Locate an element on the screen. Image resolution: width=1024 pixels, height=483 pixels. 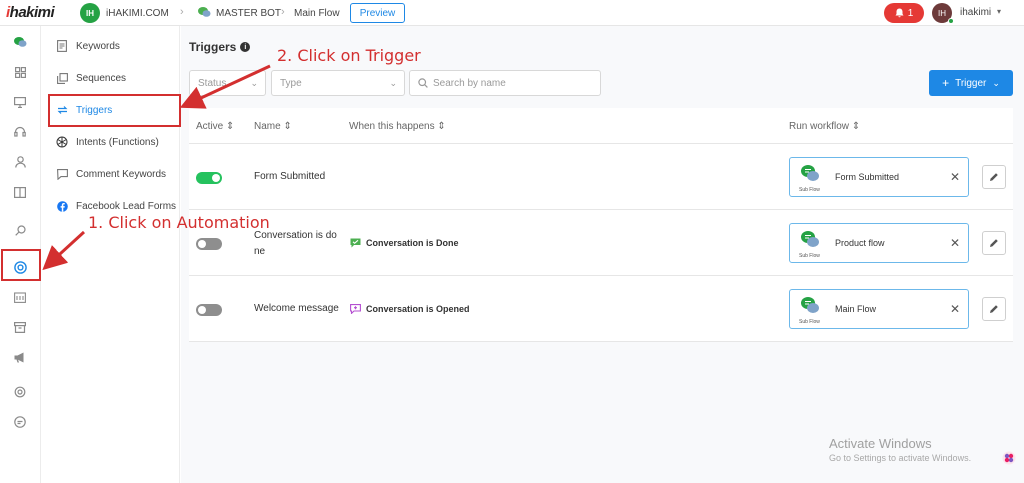
annotation-arrows is located at coordinates (156, 167).